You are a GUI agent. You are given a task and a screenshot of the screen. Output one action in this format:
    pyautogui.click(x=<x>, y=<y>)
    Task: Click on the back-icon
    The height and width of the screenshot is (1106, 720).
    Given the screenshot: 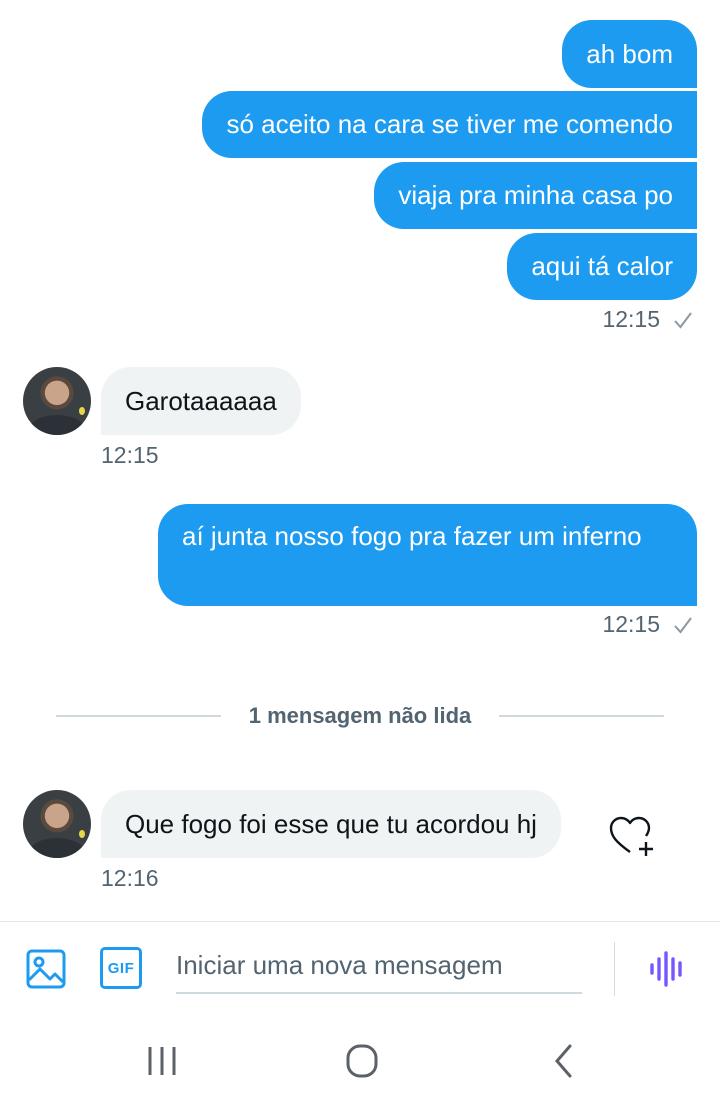 What is the action you would take?
    pyautogui.click(x=564, y=1061)
    